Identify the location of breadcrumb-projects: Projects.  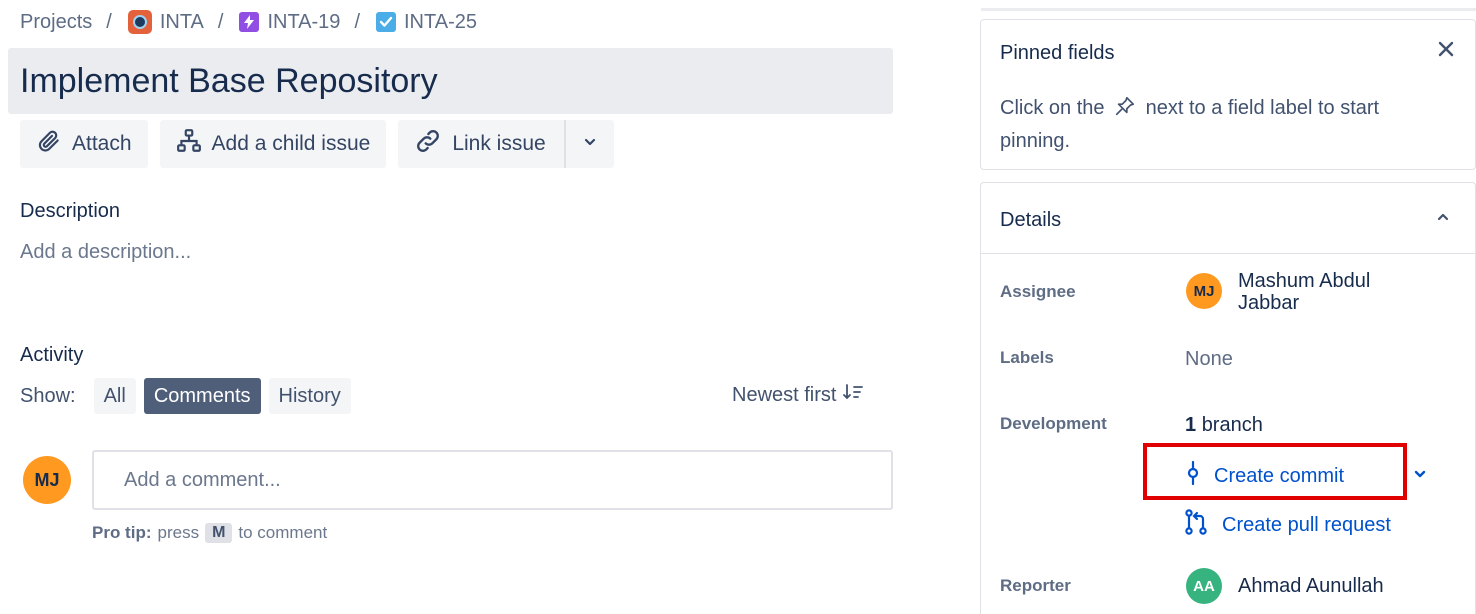
(56, 22).